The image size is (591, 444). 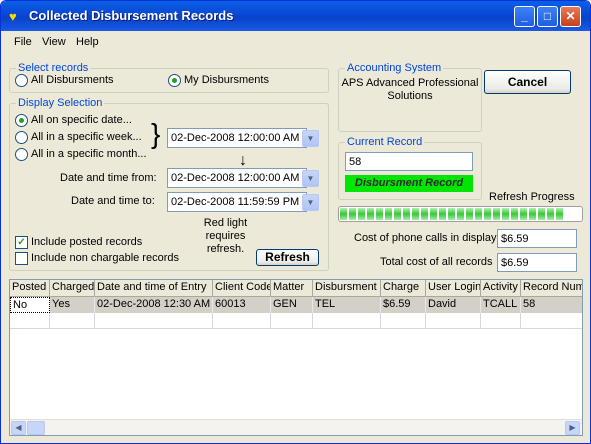 What do you see at coordinates (347, 305) in the screenshot?
I see `cell-disbursment: TEL` at bounding box center [347, 305].